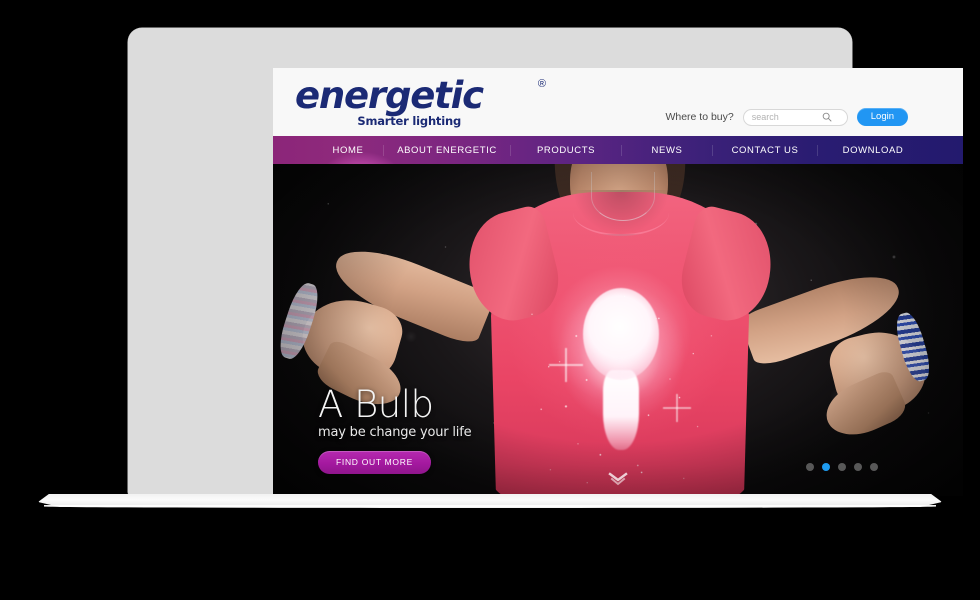  I want to click on brand-logo: energetic ® Smarter lighting, so click(420, 101).